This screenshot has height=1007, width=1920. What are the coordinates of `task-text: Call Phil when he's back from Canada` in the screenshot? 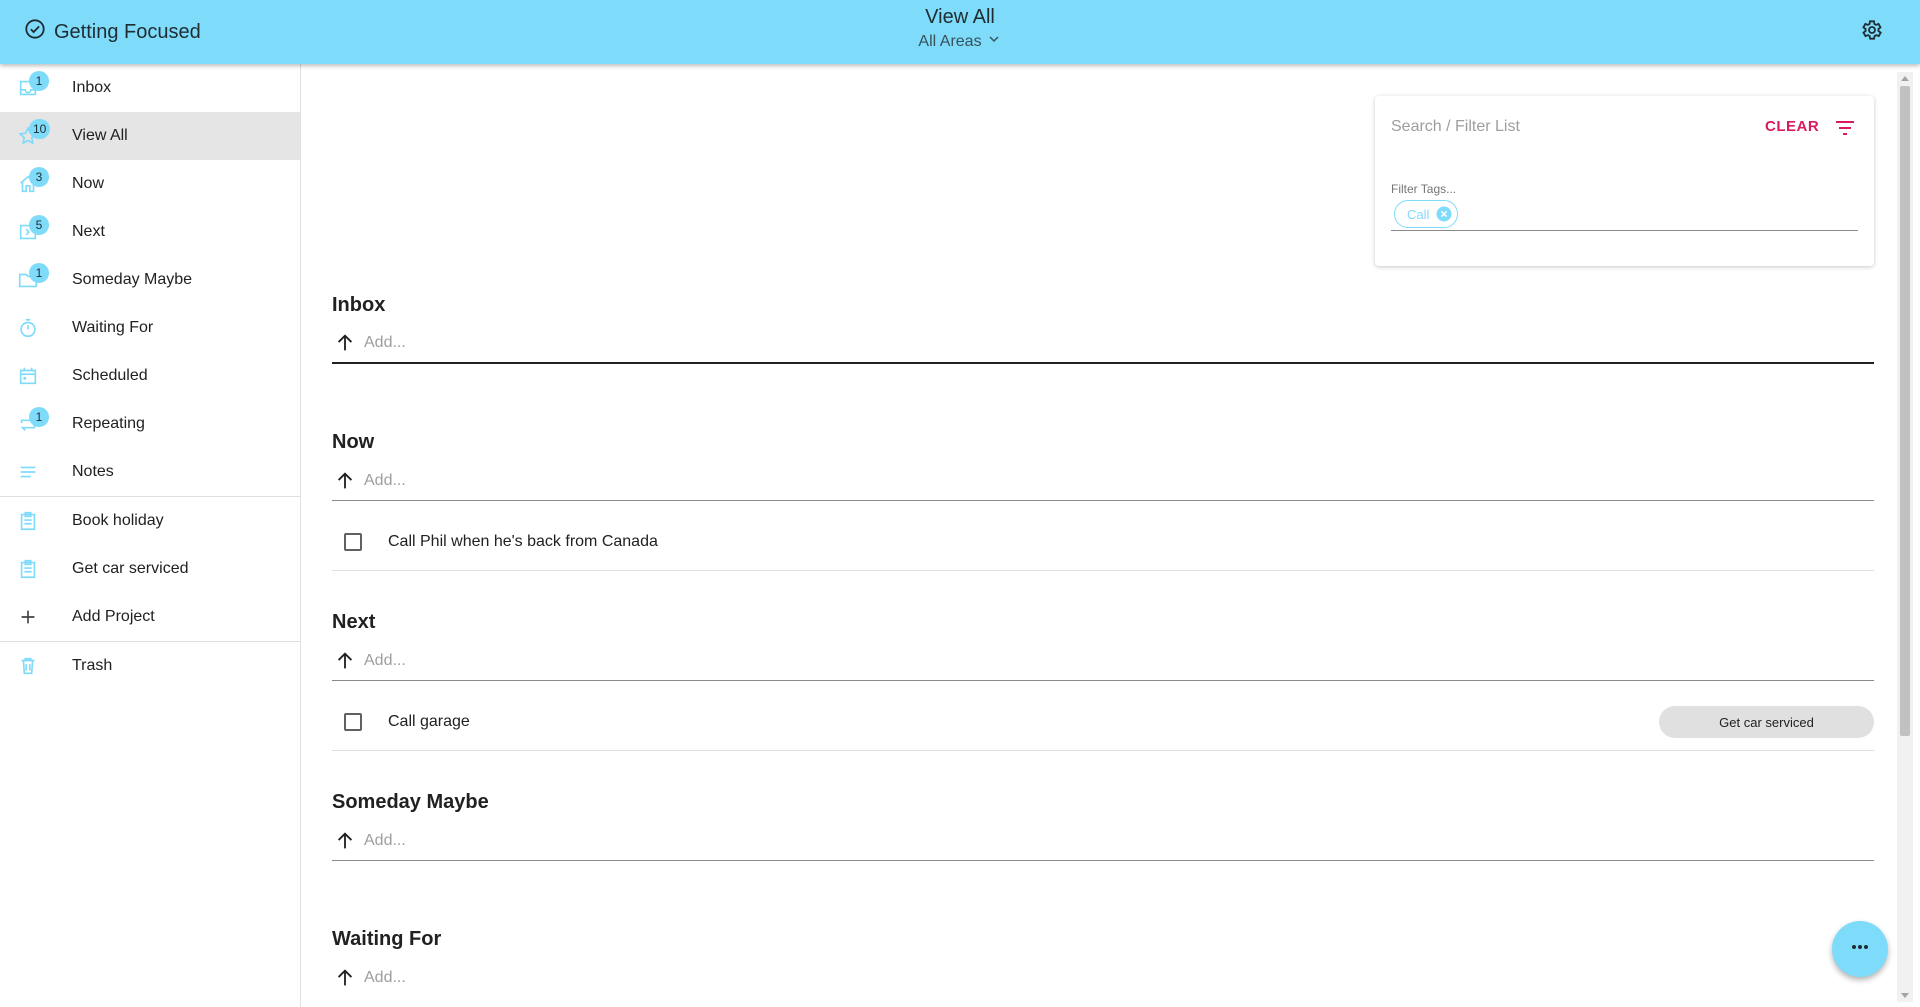 It's located at (523, 541).